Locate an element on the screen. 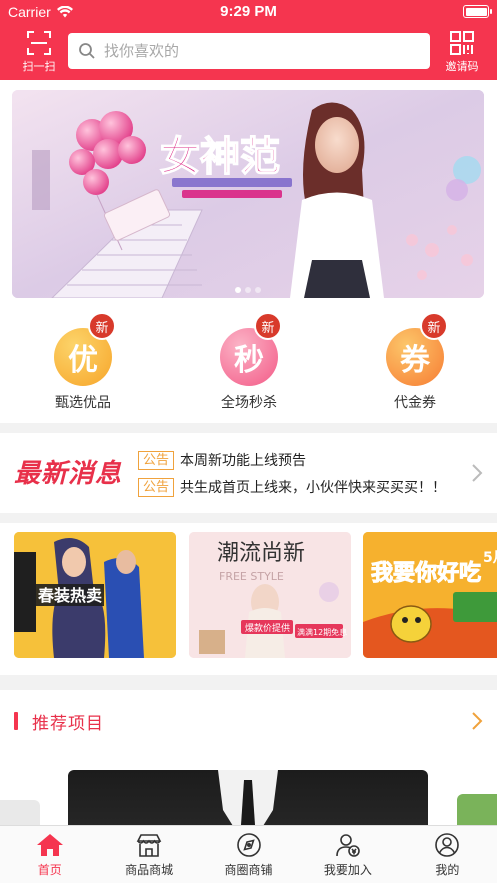  promo-badge: 5月 is located at coordinates (490, 558).